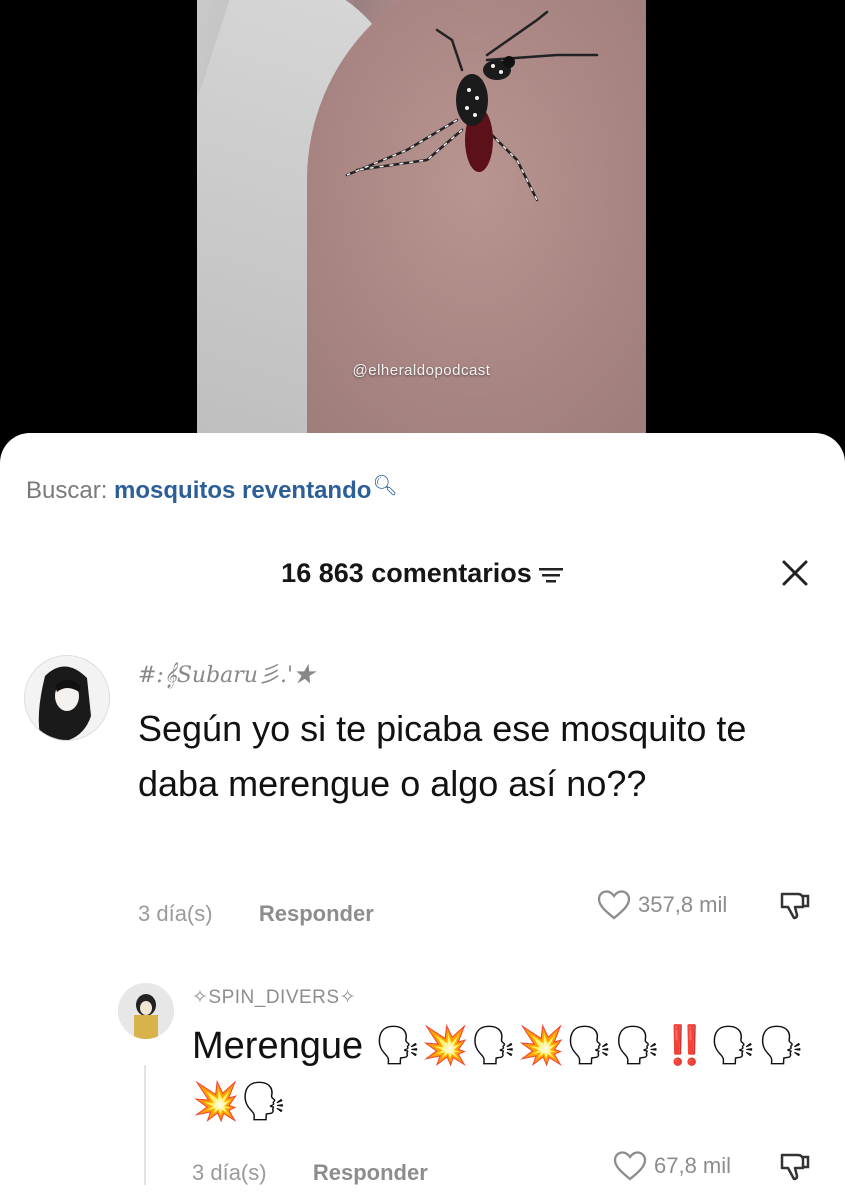  I want to click on like-button: 67,8 mil, so click(671, 1166).